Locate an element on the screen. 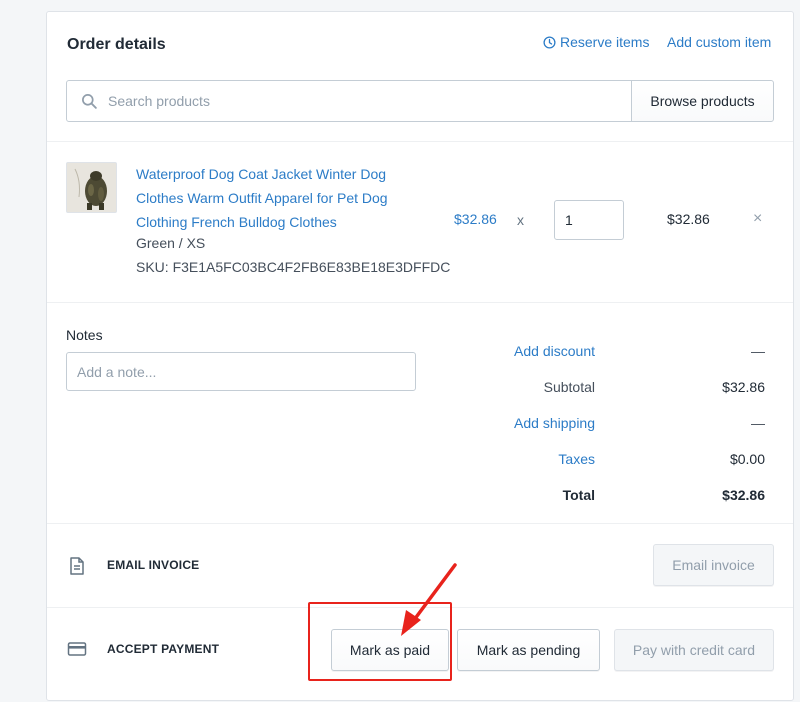 The image size is (800, 702). accept-payment-title: ACCEPT PAYMENT is located at coordinates (163, 649).